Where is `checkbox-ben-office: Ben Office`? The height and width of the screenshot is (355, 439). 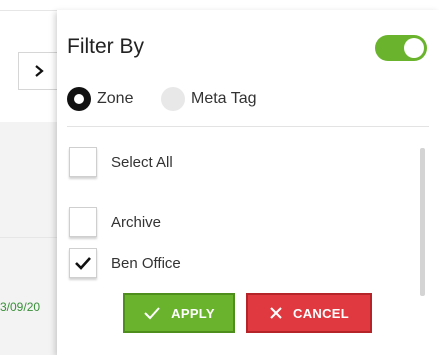 checkbox-ben-office: Ben Office is located at coordinates (125, 263).